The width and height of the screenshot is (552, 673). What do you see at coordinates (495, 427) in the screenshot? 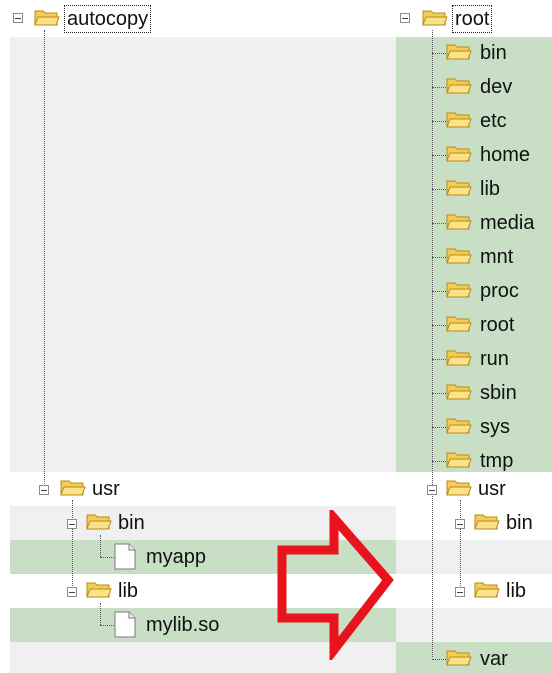
I see `tree-label: sys` at bounding box center [495, 427].